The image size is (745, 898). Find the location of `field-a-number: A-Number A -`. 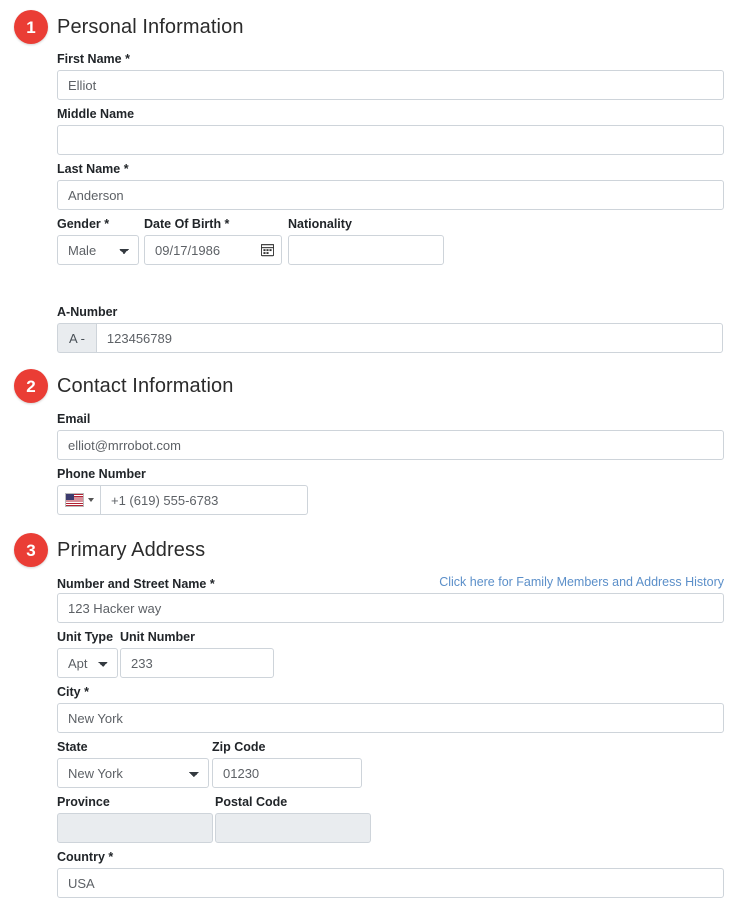

field-a-number: A-Number A - is located at coordinates (390, 329).